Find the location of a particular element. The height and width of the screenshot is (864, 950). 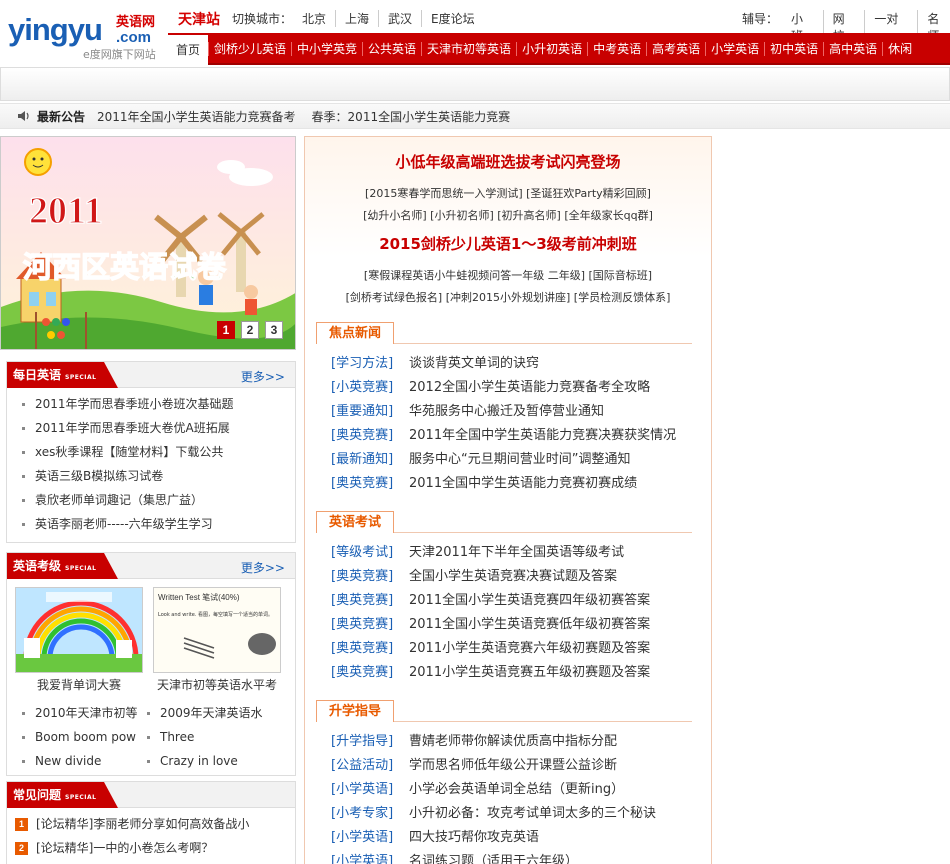

news-category: [等级考试] is located at coordinates (370, 553).